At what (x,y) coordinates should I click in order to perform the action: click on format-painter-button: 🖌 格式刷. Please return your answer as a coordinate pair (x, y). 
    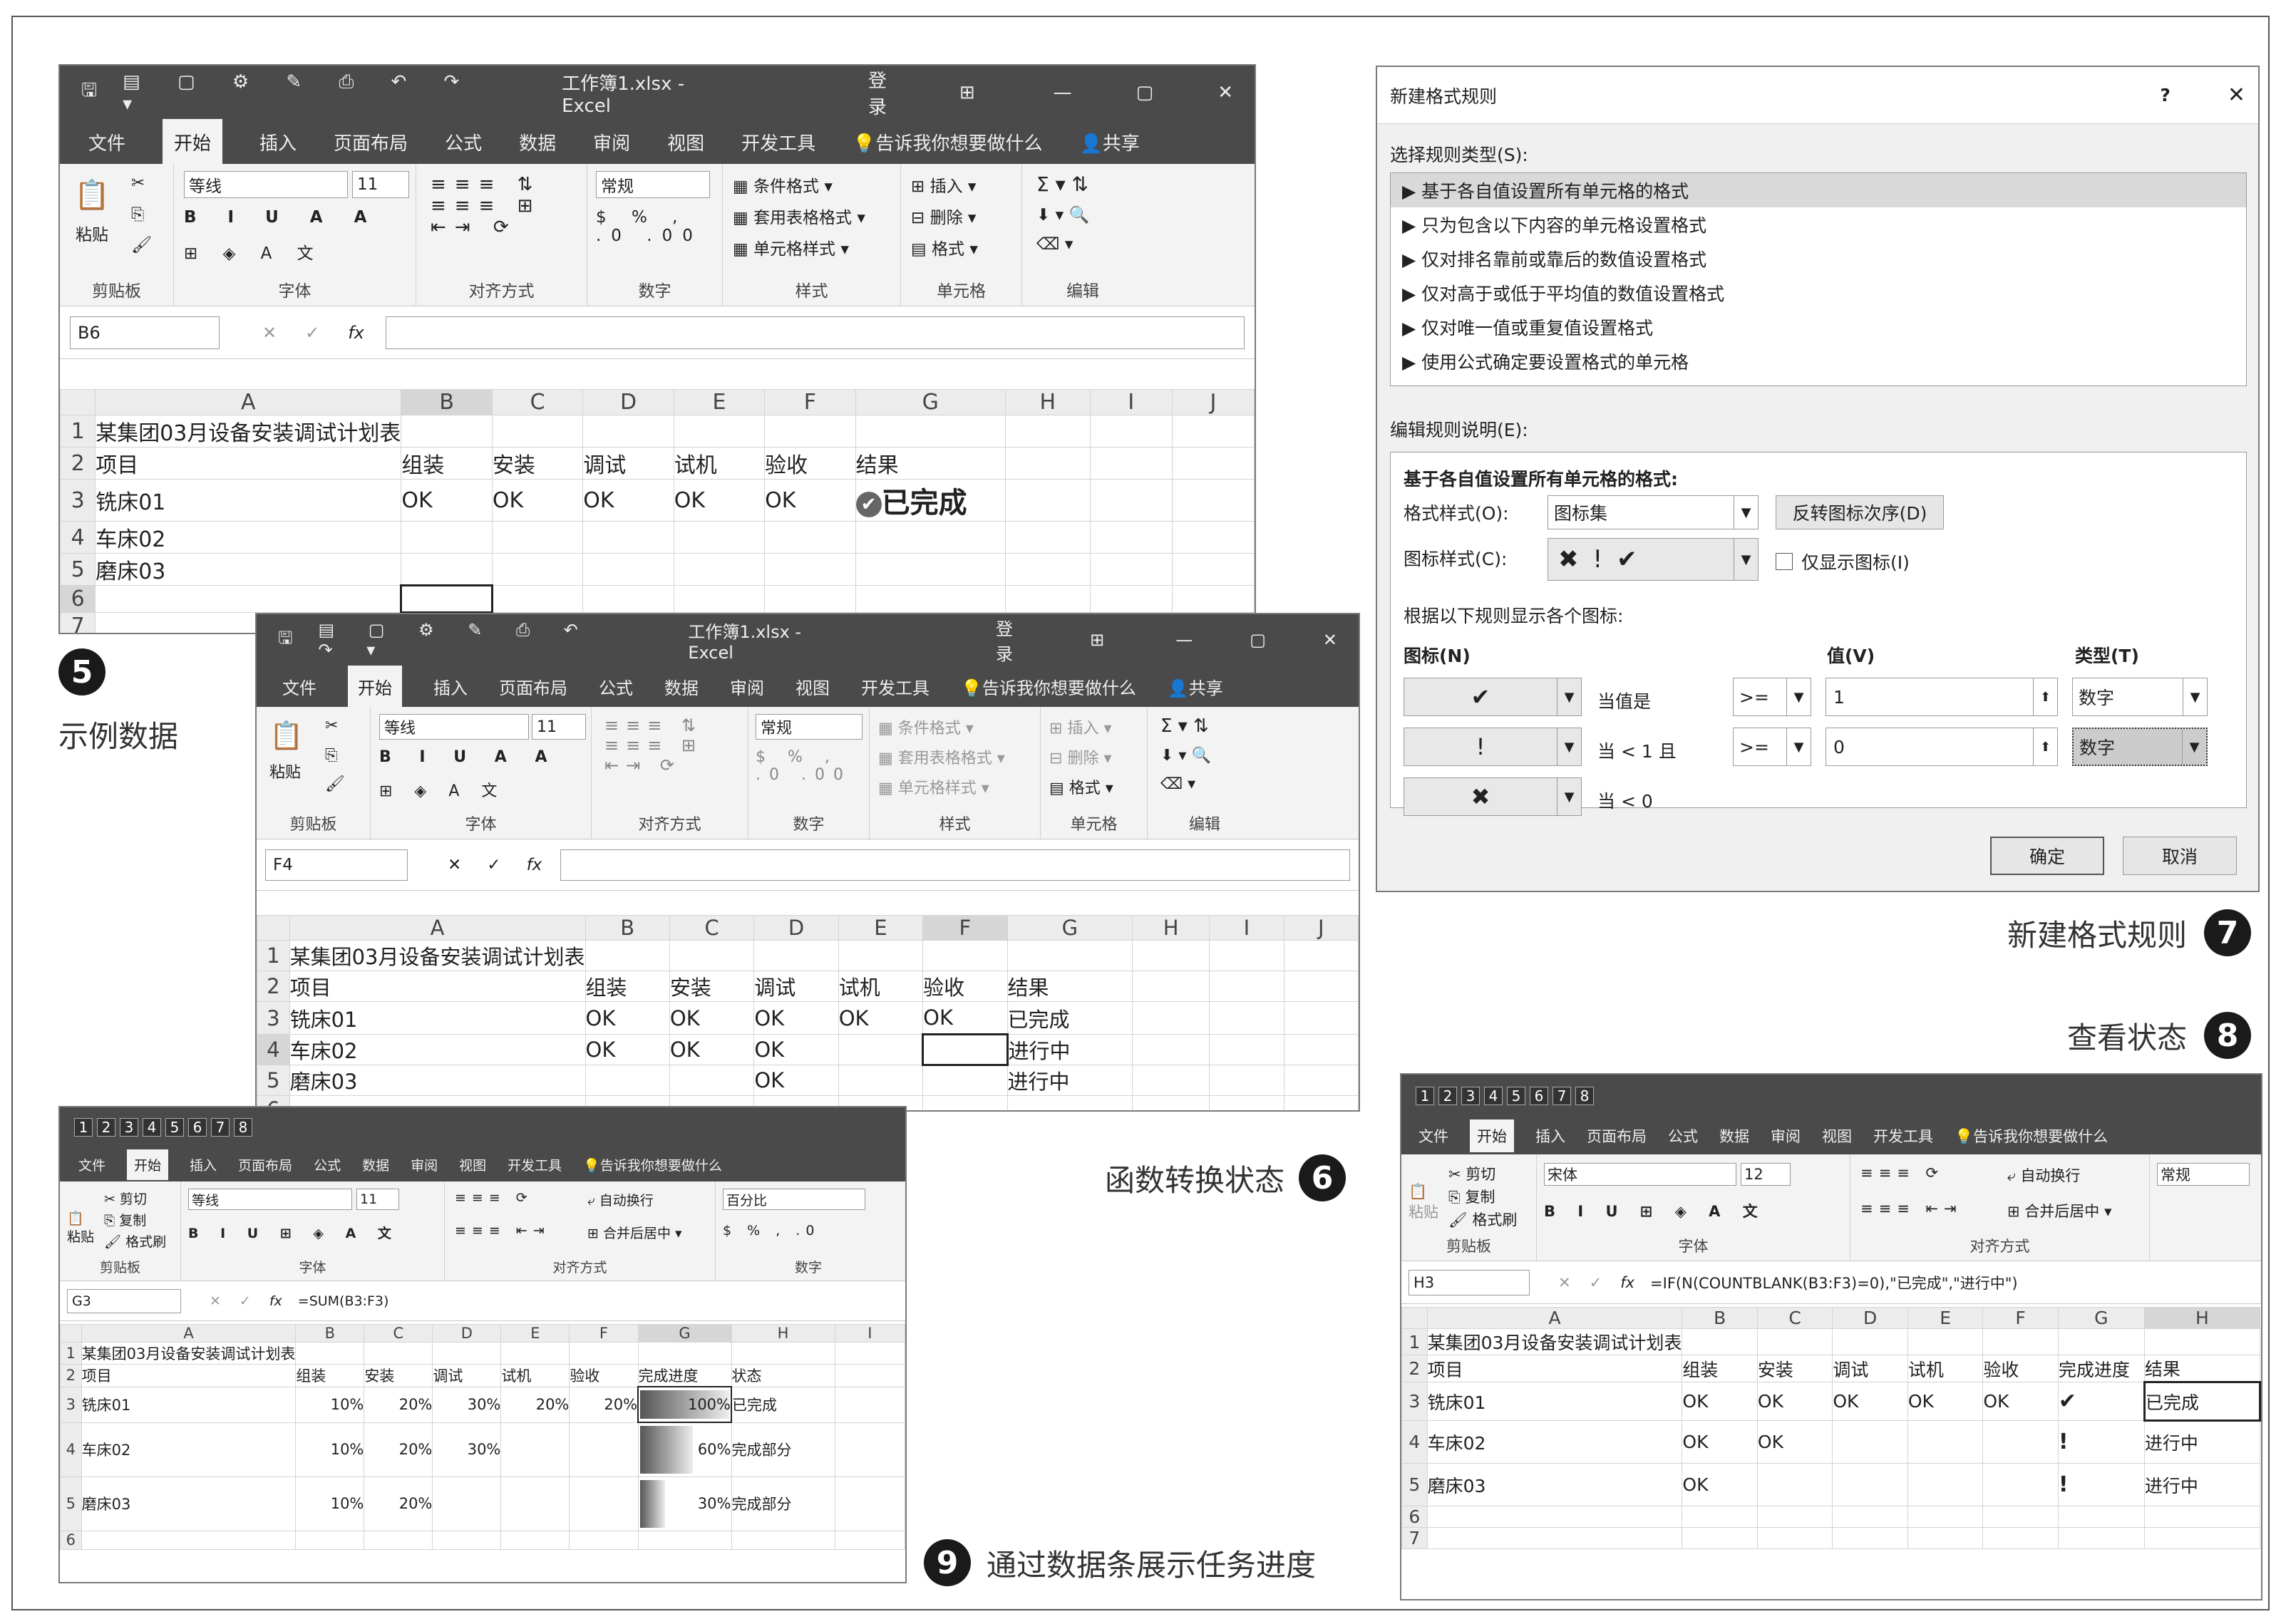
    Looking at the image, I should click on (135, 1241).